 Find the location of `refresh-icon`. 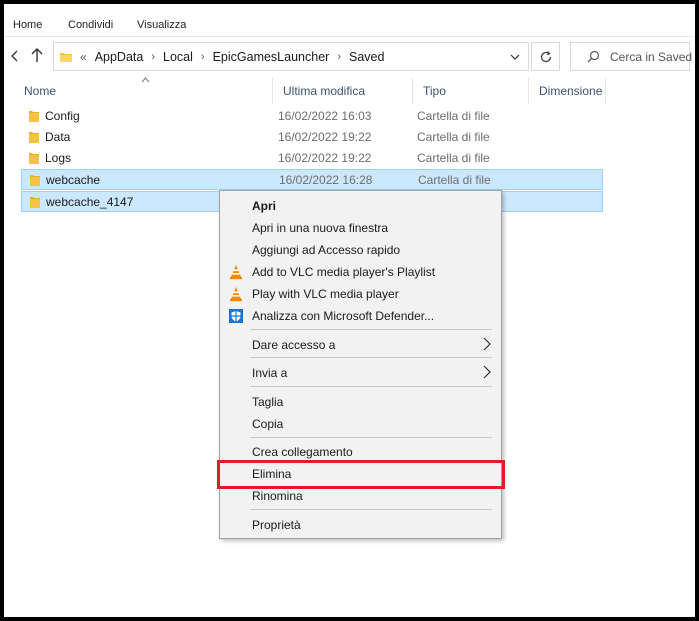

refresh-icon is located at coordinates (545, 56).